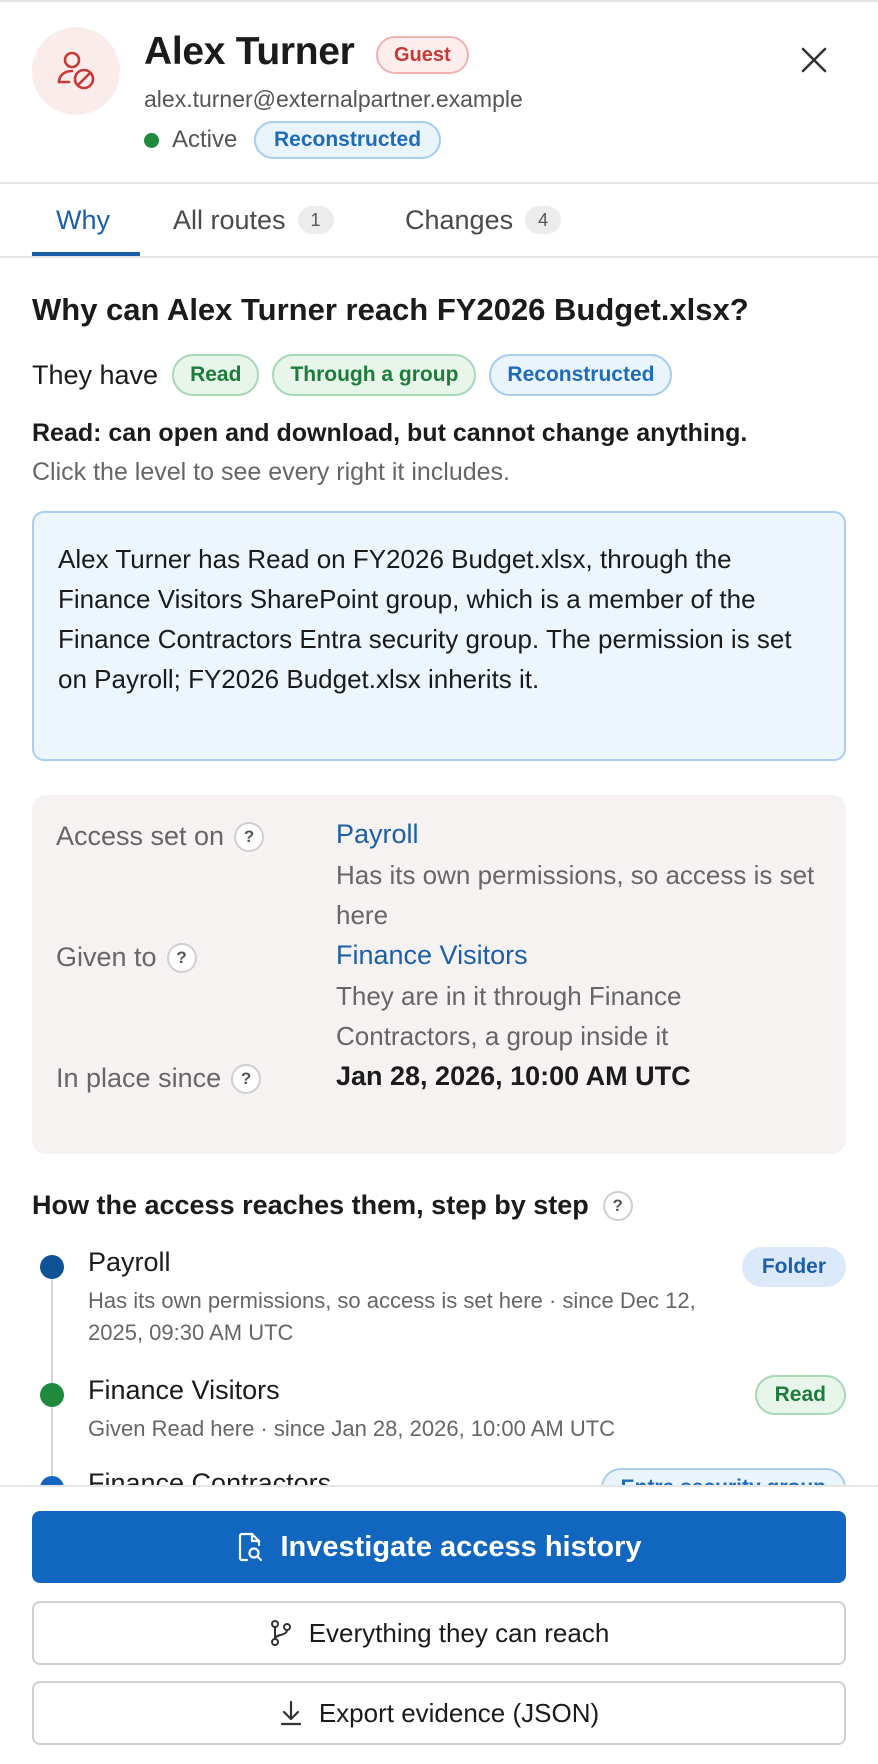 The width and height of the screenshot is (878, 1764). I want to click on given-to-label: Given to ?, so click(126, 957).